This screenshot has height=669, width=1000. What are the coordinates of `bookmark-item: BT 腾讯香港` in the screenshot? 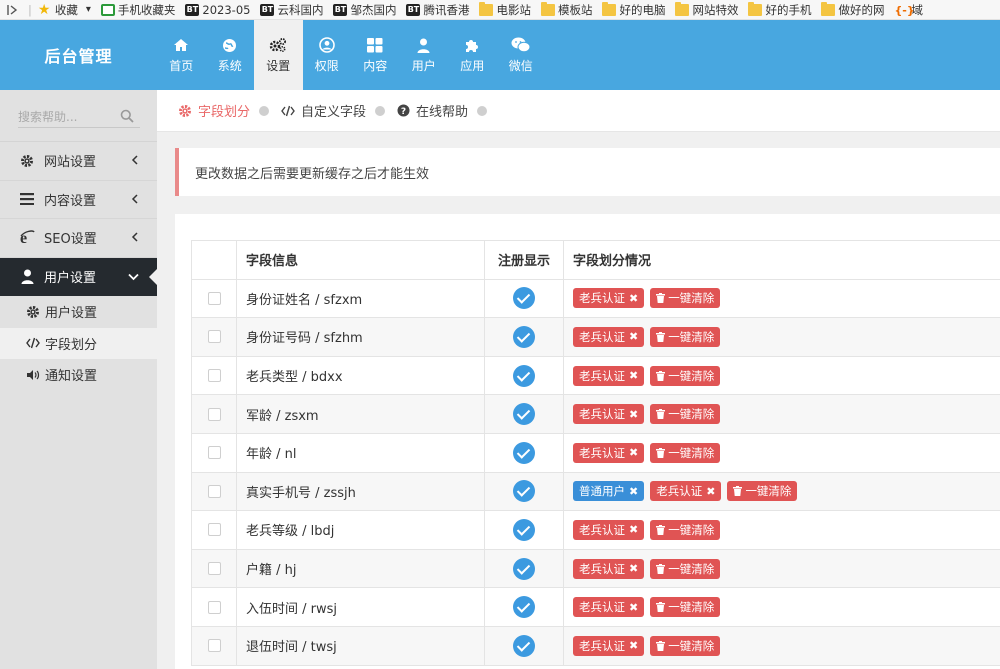 It's located at (437, 10).